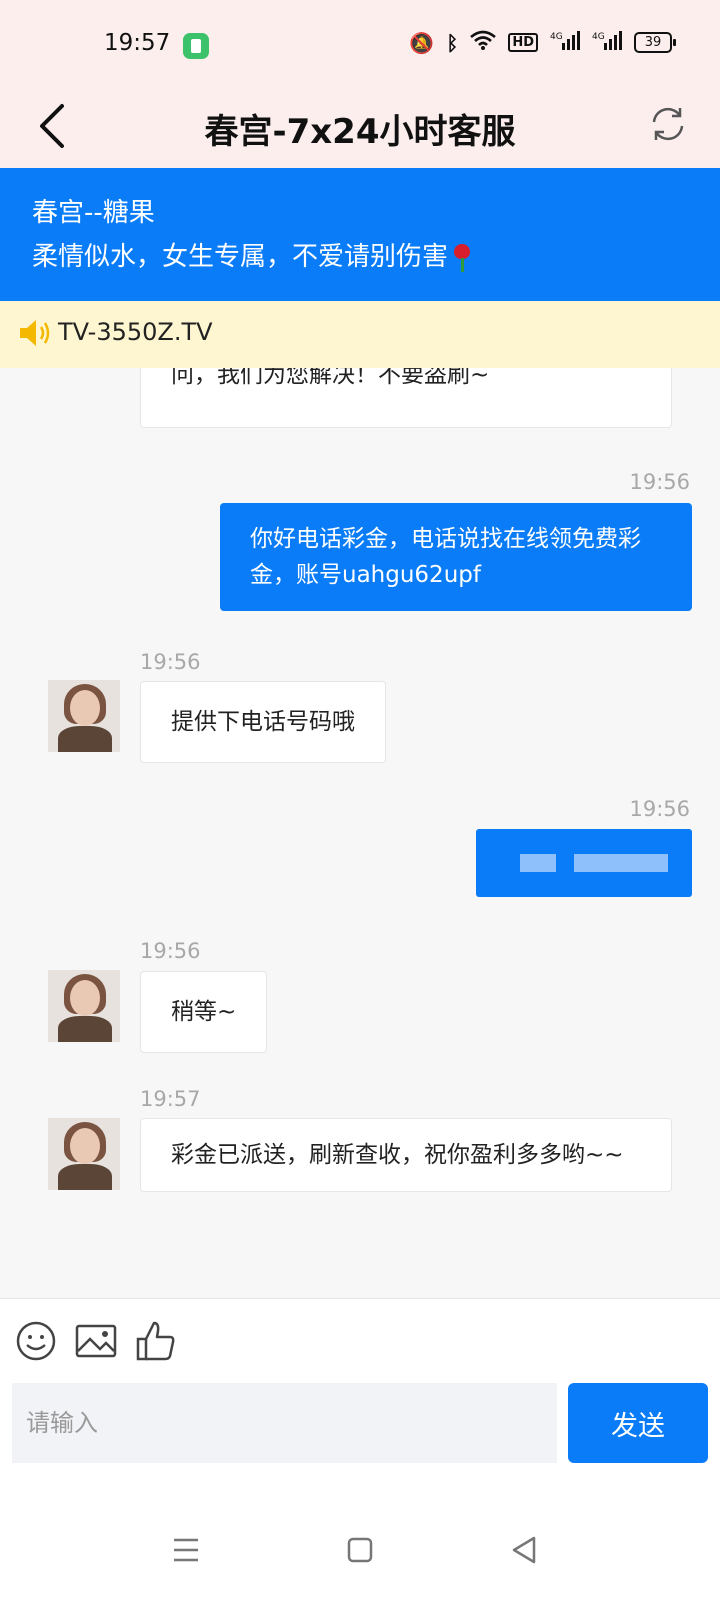  What do you see at coordinates (135, 332) in the screenshot?
I see `notice-text: TV-3550Z.TV` at bounding box center [135, 332].